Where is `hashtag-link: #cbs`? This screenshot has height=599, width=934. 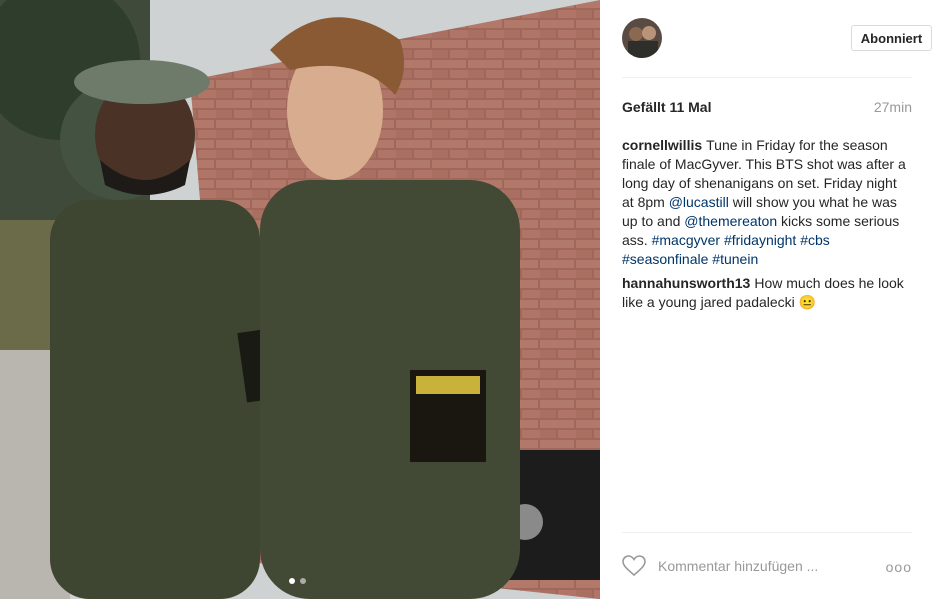 hashtag-link: #cbs is located at coordinates (815, 240).